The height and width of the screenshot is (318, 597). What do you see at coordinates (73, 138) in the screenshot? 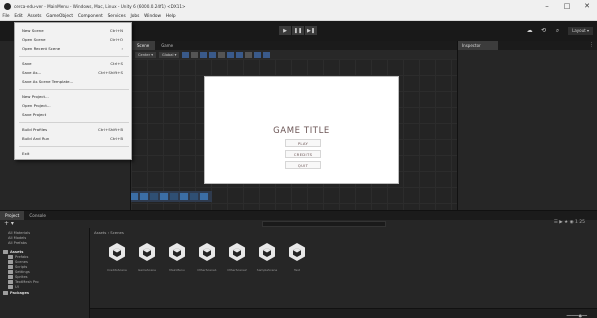
I see `menu-item-build-and-run: Build And Run Ctrl+B` at bounding box center [73, 138].